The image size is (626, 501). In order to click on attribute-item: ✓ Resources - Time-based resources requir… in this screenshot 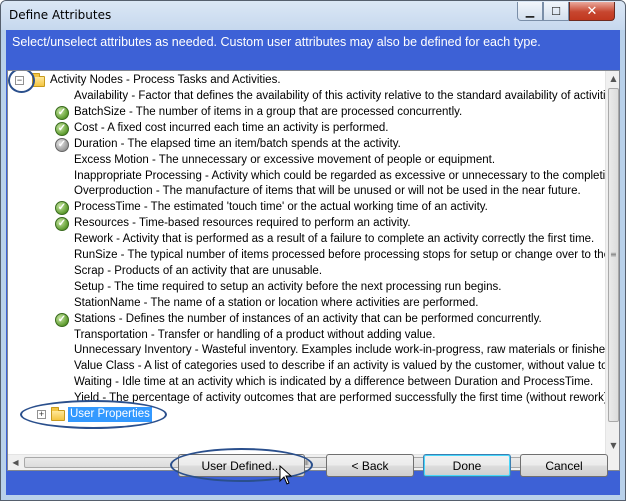, I will do `click(306, 224)`.